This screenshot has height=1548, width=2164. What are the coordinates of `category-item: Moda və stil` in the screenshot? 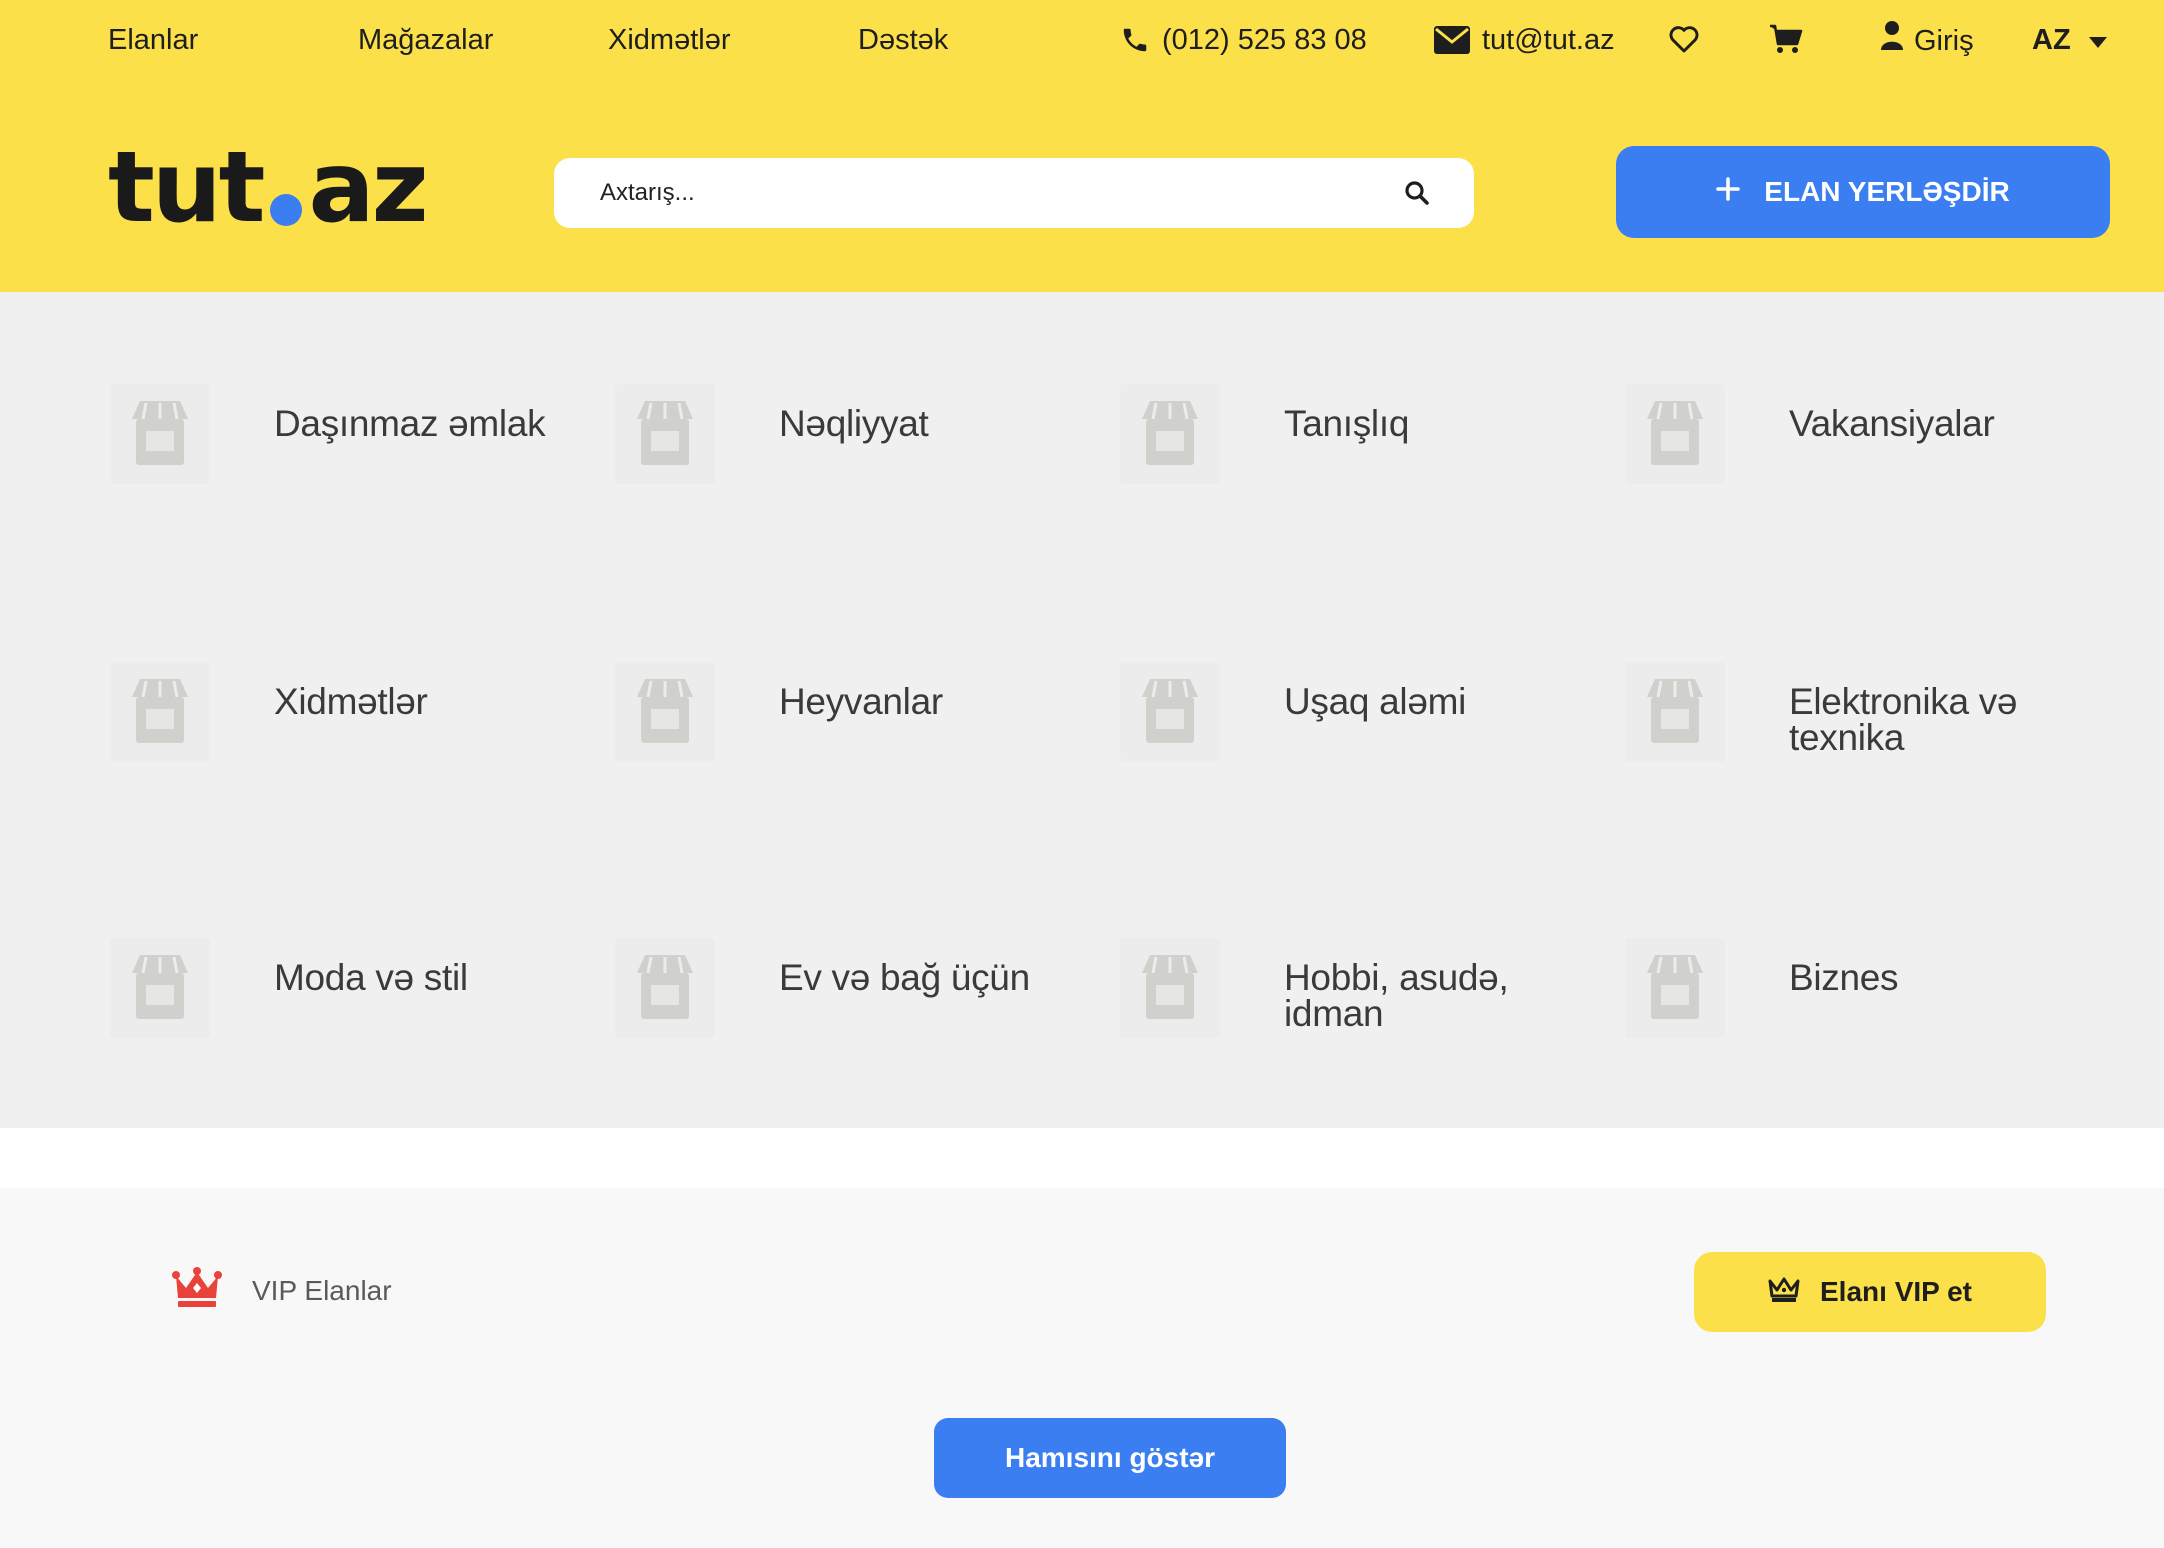 It's located at (350, 988).